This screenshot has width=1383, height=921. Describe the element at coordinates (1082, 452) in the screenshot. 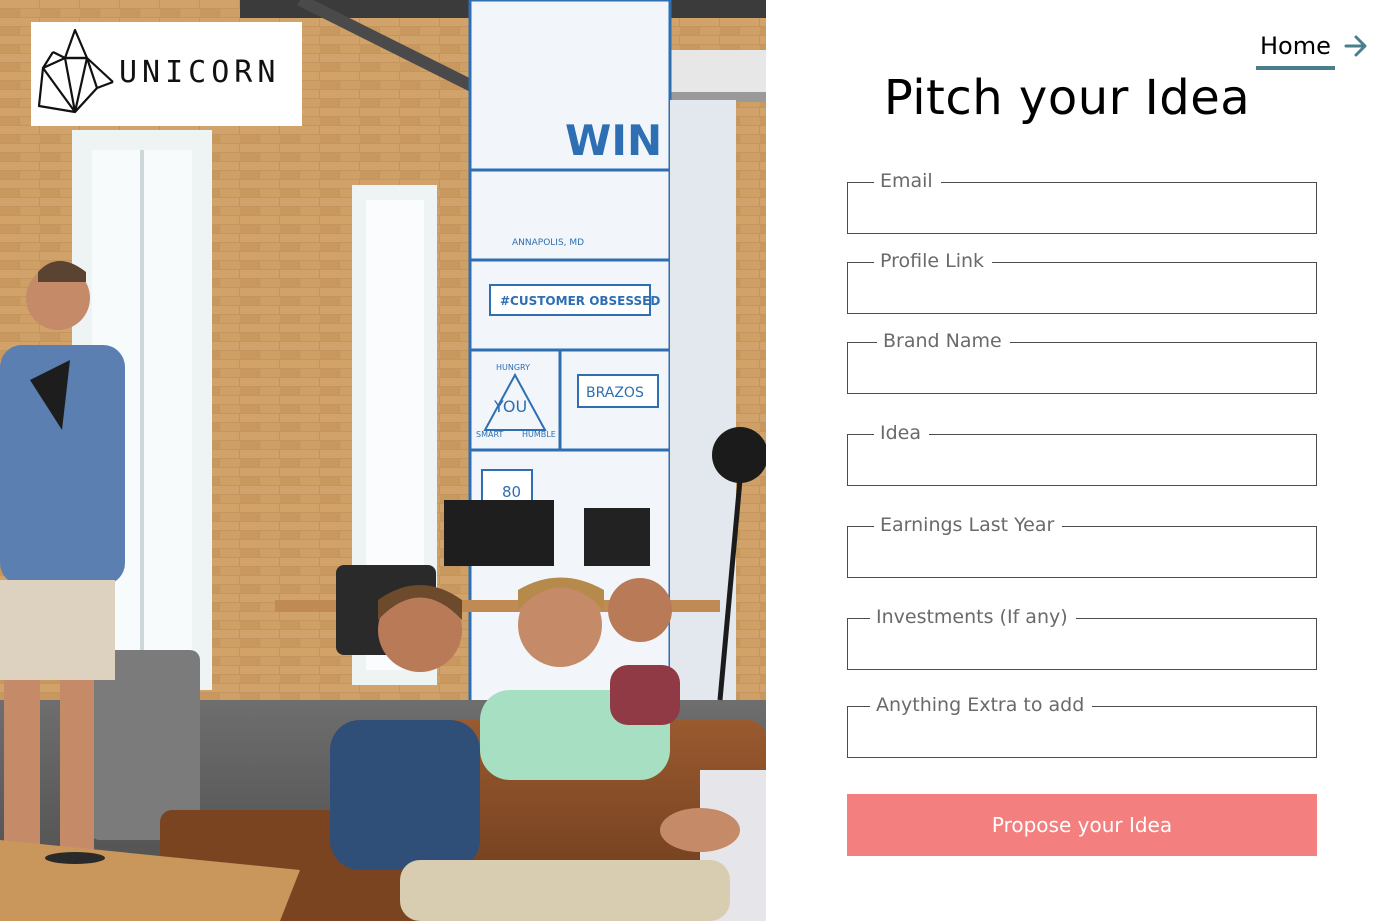

I see `idea-field: Idea` at that location.